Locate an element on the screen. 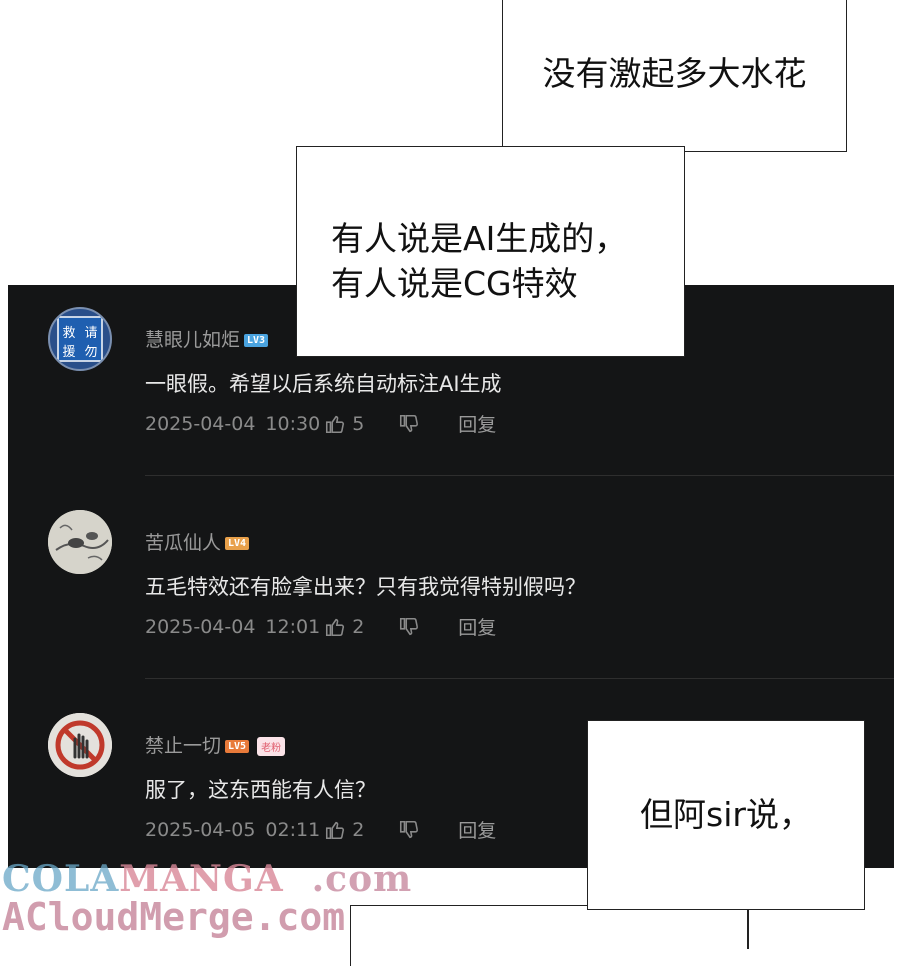 Image resolution: width=900 pixels, height=966 pixels. username-text: 慧眼儿如炬 is located at coordinates (192, 340).